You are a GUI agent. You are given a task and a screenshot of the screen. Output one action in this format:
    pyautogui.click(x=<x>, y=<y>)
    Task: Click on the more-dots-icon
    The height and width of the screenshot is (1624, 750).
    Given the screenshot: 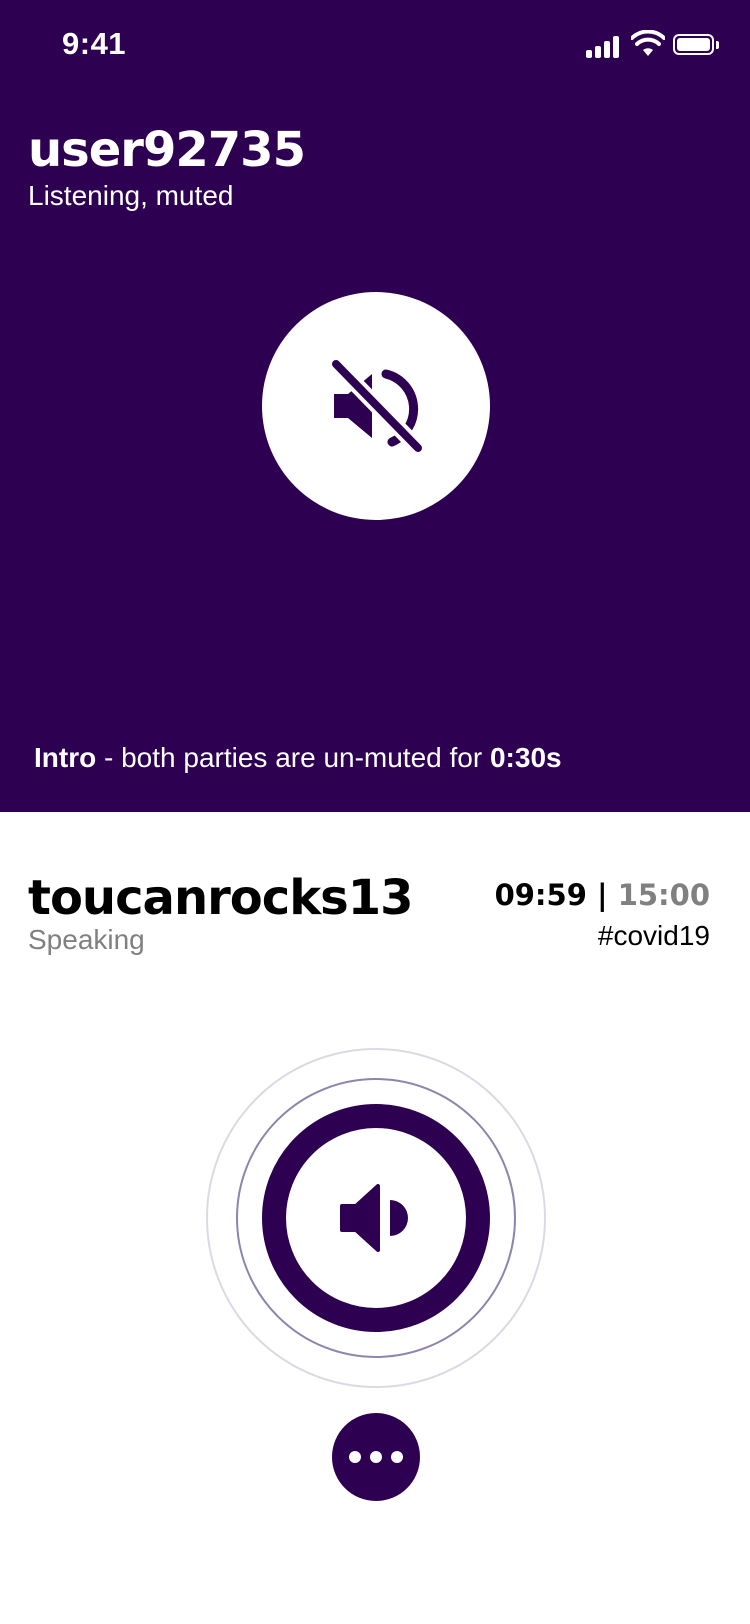 What is the action you would take?
    pyautogui.click(x=355, y=1457)
    